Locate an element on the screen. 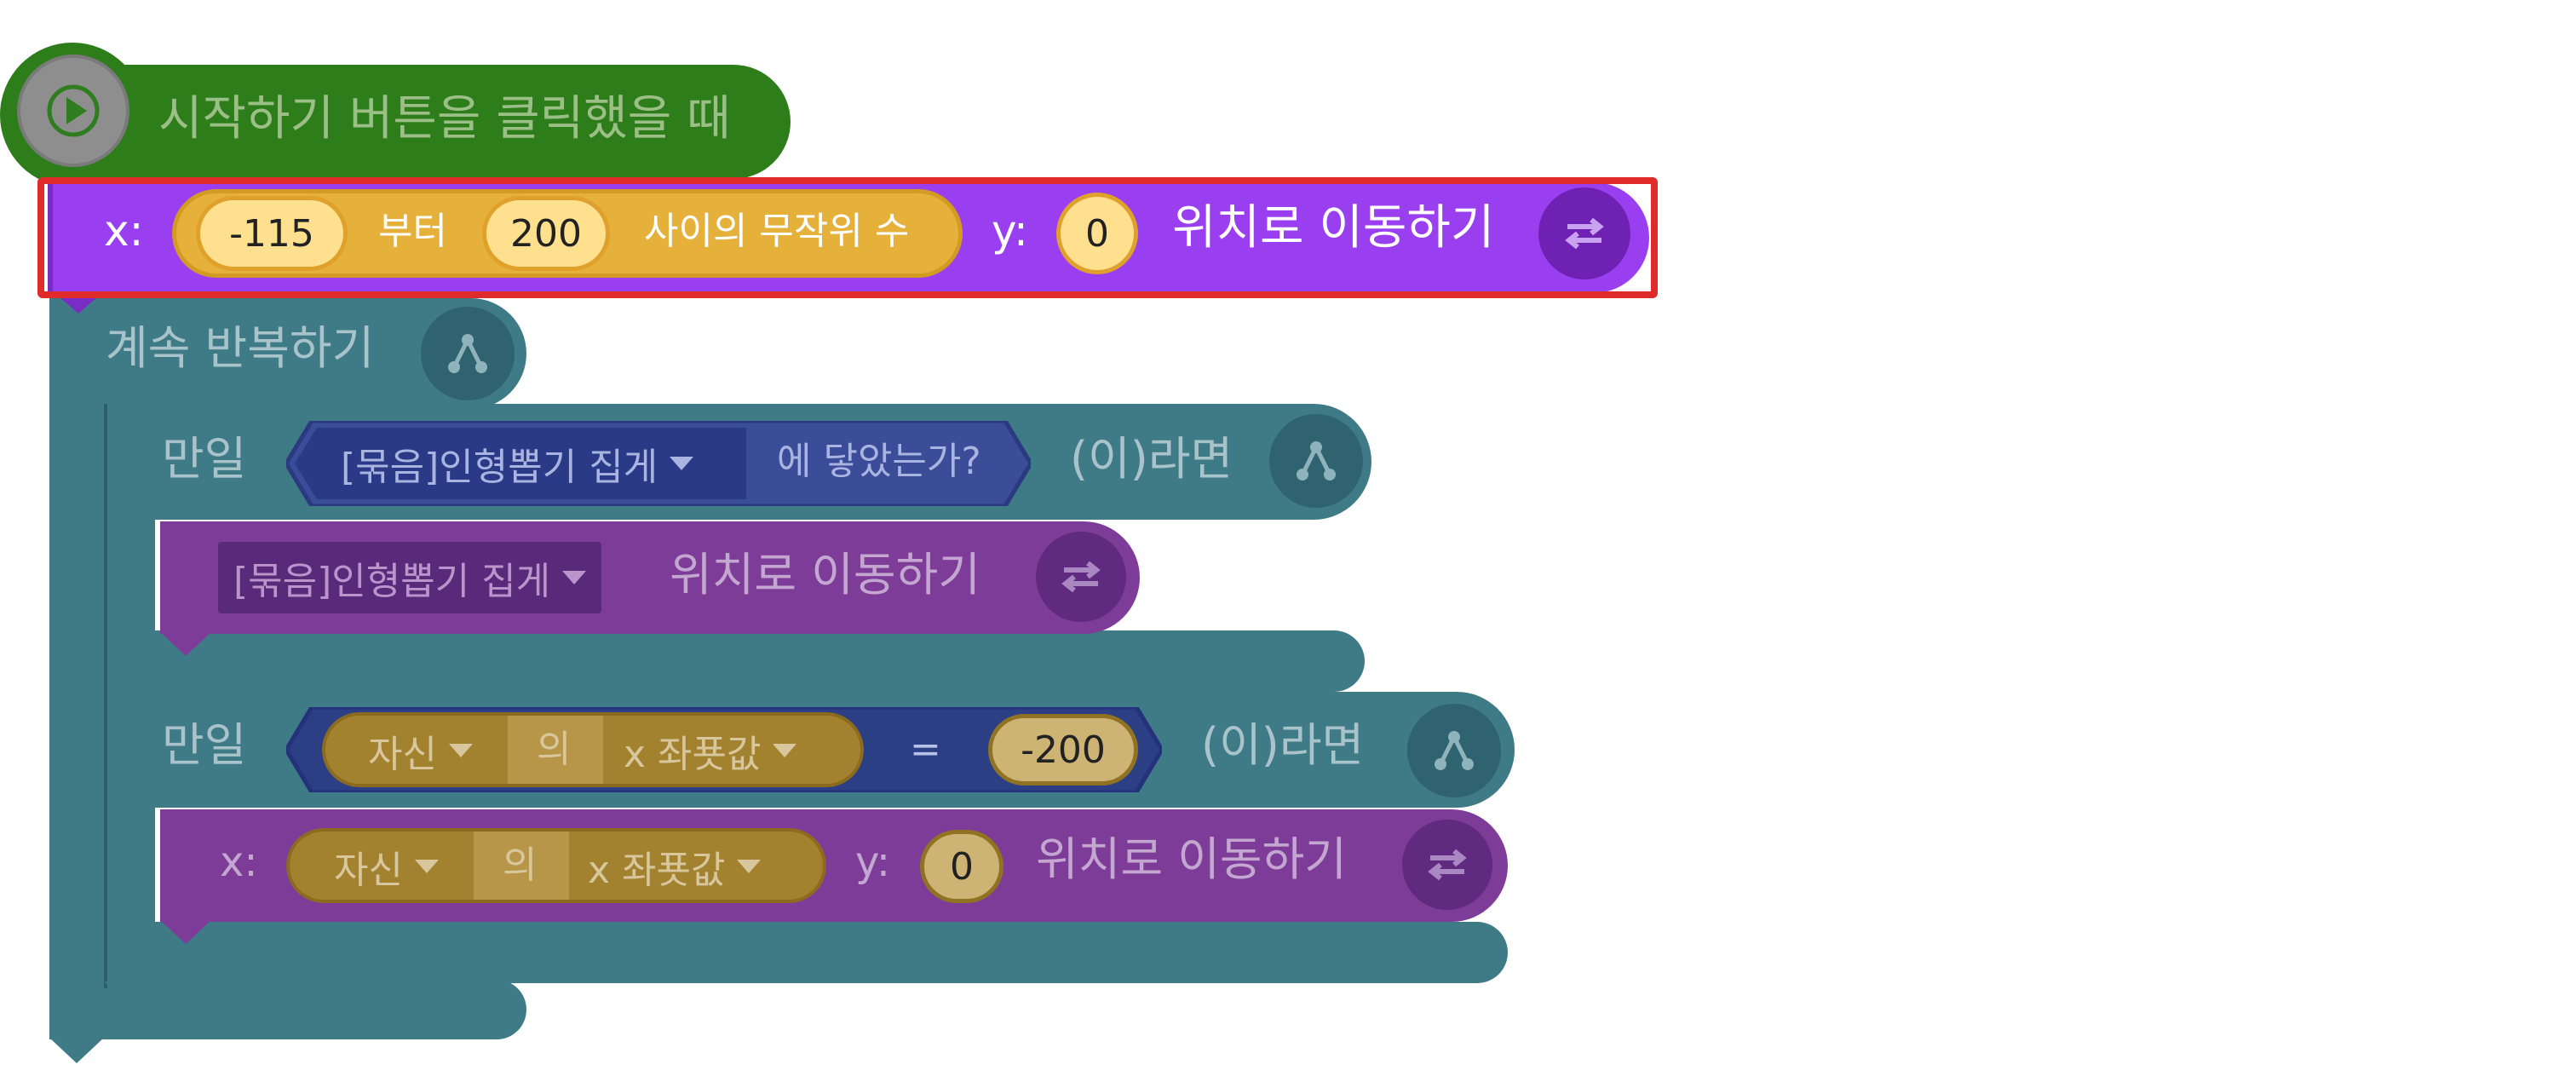 This screenshot has height=1082, width=2576. equals-operator: = is located at coordinates (926, 749).